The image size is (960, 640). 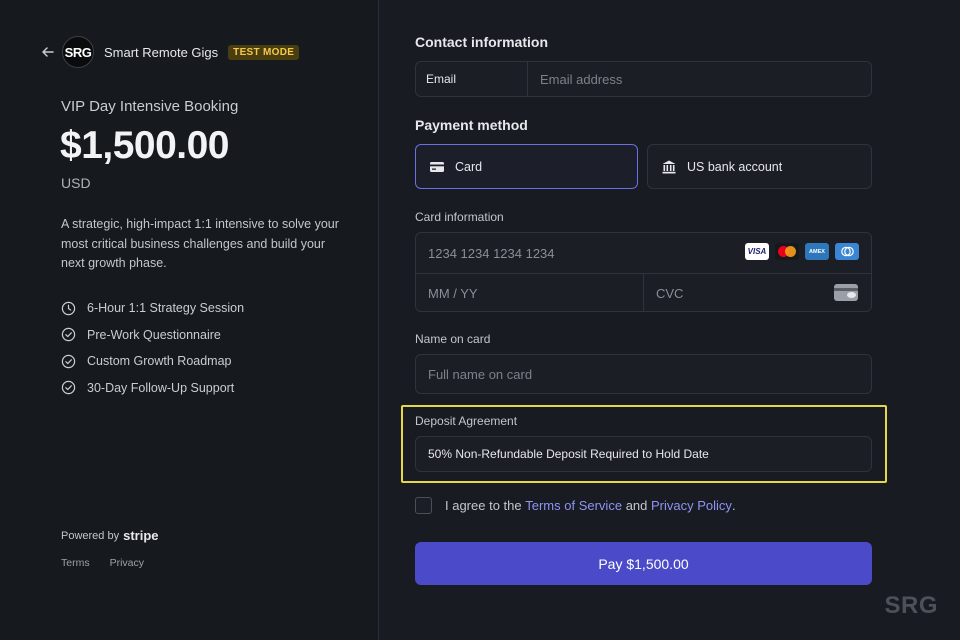 What do you see at coordinates (817, 251) in the screenshot?
I see `amex-icon: AMEX` at bounding box center [817, 251].